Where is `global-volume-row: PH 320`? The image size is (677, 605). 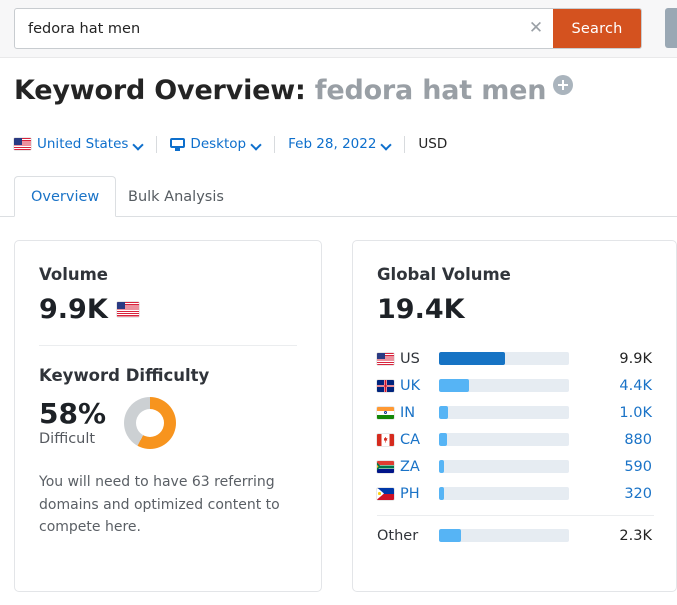
global-volume-row: PH 320 is located at coordinates (515, 493).